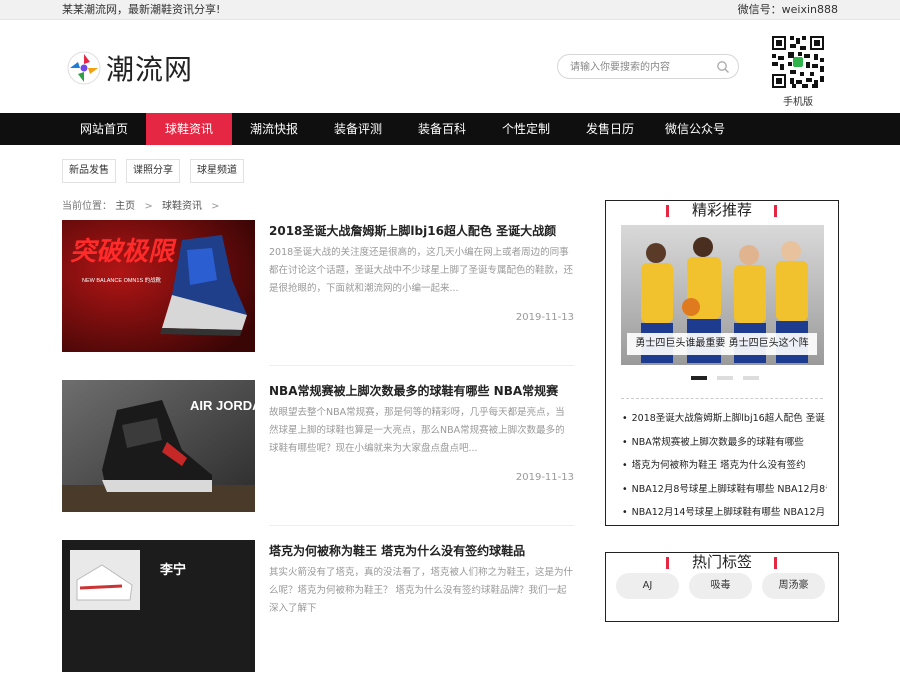 Image resolution: width=900 pixels, height=680 pixels. What do you see at coordinates (722, 344) in the screenshot?
I see `slider-caption: 勇士四巨头谁最重要 勇士四巨头这个阵` at bounding box center [722, 344].